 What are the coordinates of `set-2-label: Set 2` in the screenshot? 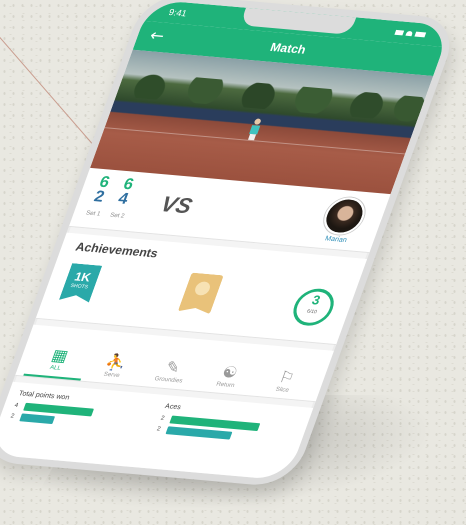 It's located at (117, 216).